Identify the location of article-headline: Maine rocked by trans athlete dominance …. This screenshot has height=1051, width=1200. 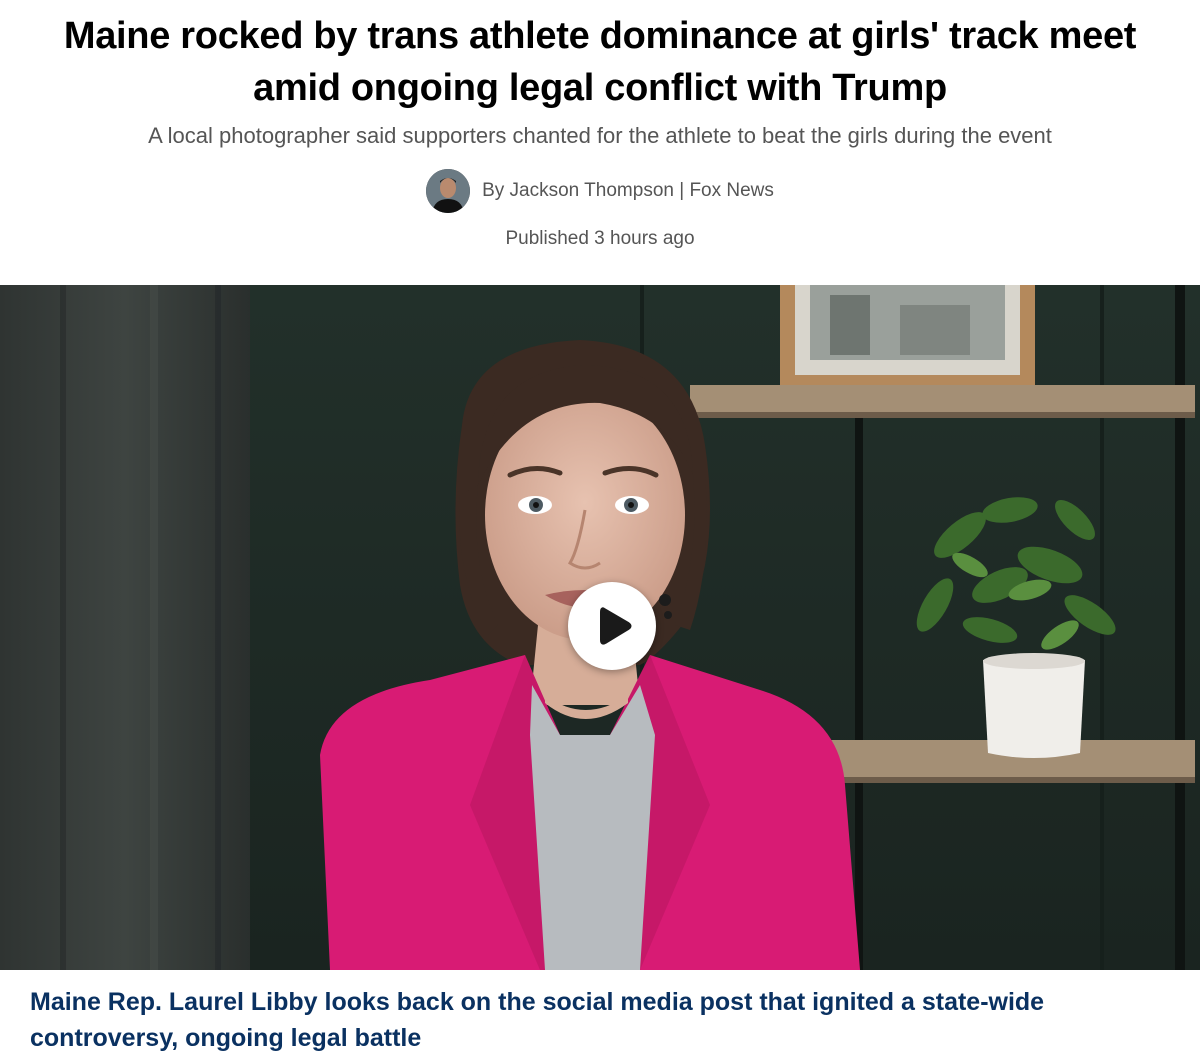
(600, 62).